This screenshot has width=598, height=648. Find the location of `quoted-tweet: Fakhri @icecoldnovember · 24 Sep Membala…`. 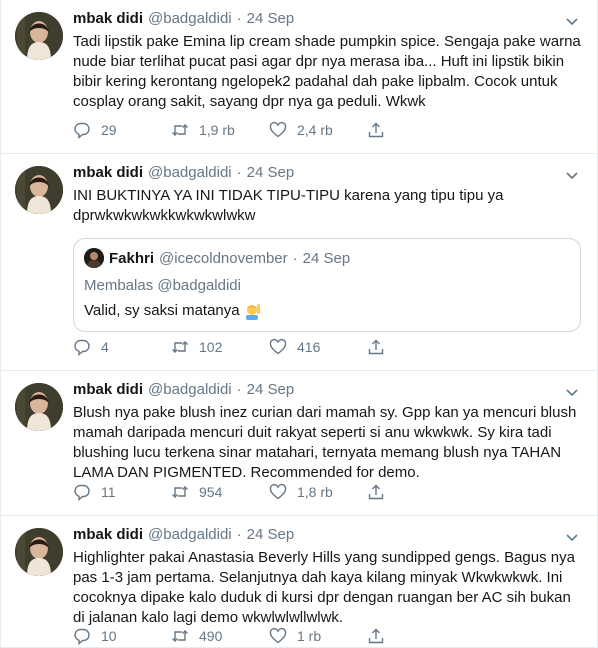

quoted-tweet: Fakhri @icecoldnovember · 24 Sep Membala… is located at coordinates (327, 285).